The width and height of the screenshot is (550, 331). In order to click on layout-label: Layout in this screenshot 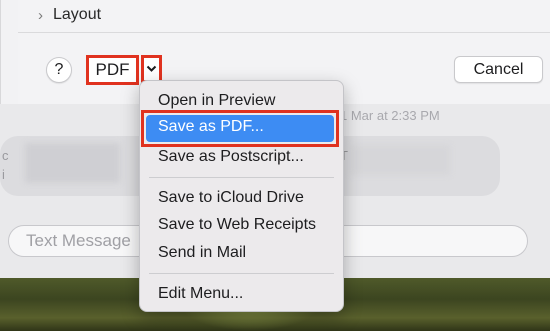, I will do `click(77, 14)`.